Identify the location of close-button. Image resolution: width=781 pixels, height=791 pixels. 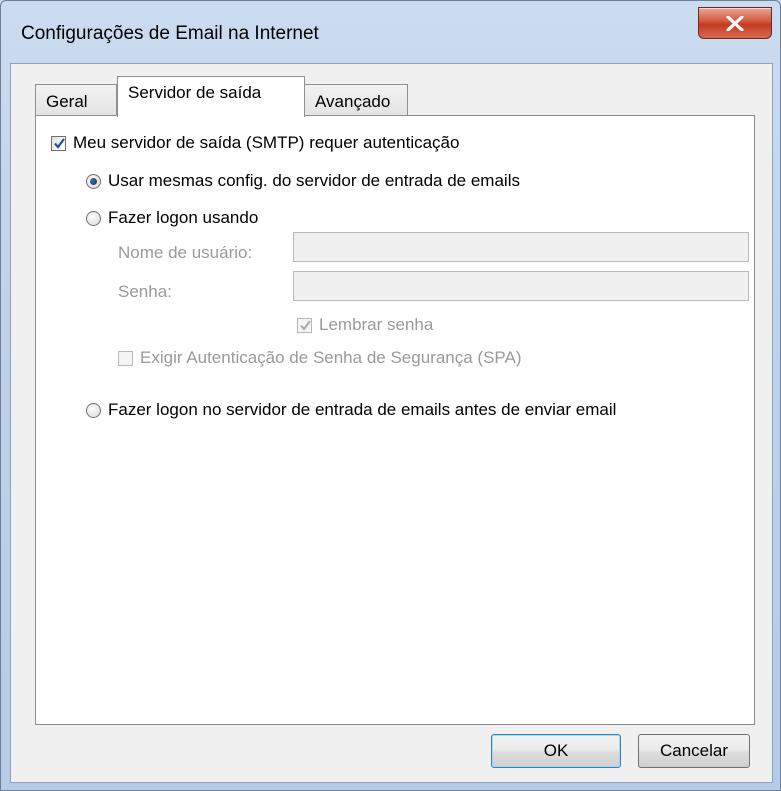
(735, 23).